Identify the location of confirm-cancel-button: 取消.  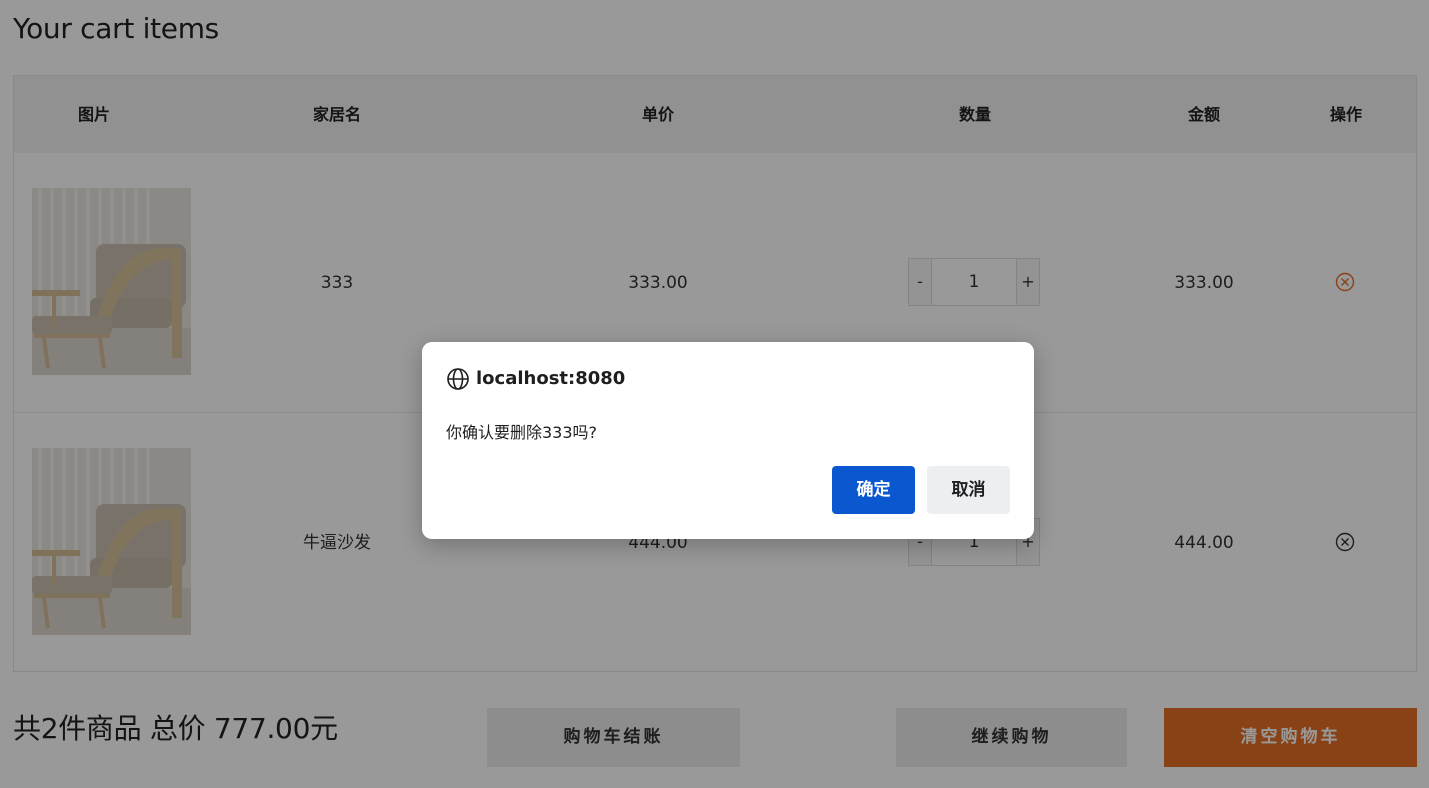
(968, 490).